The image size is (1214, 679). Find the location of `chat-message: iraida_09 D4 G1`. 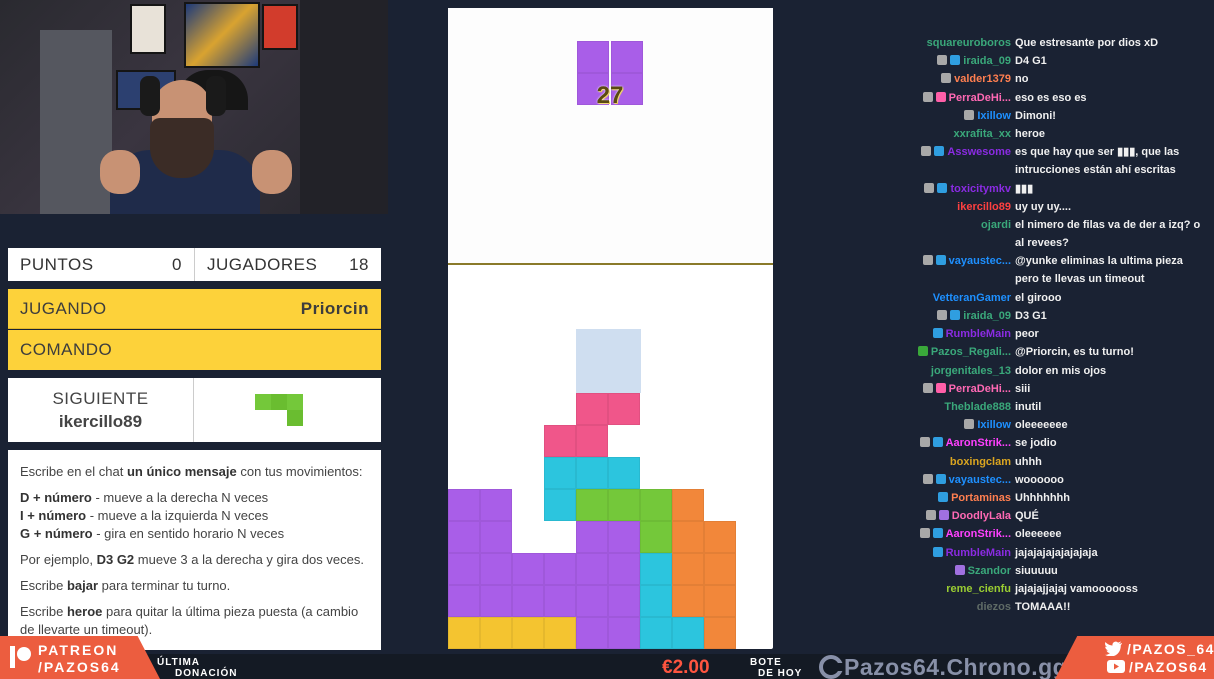

chat-message: iraida_09 D4 G1 is located at coordinates (997, 61).